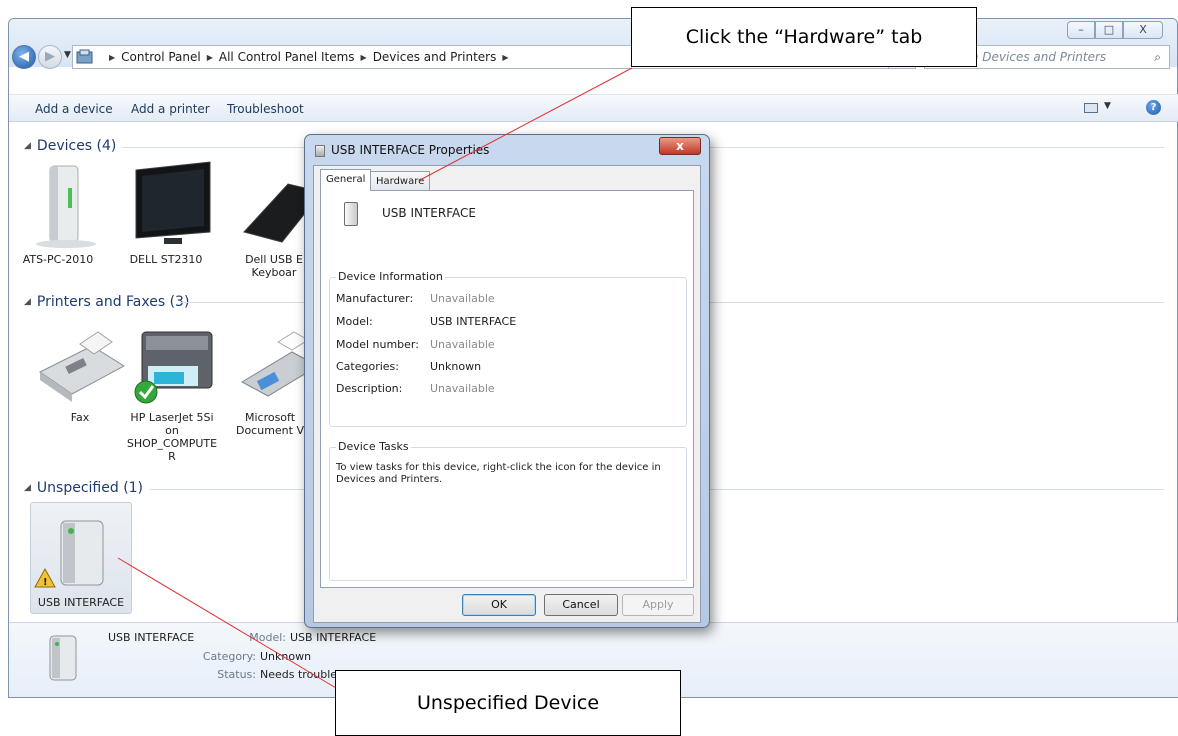 This screenshot has width=1178, height=736. I want to click on forward-button: ▶, so click(50, 57).